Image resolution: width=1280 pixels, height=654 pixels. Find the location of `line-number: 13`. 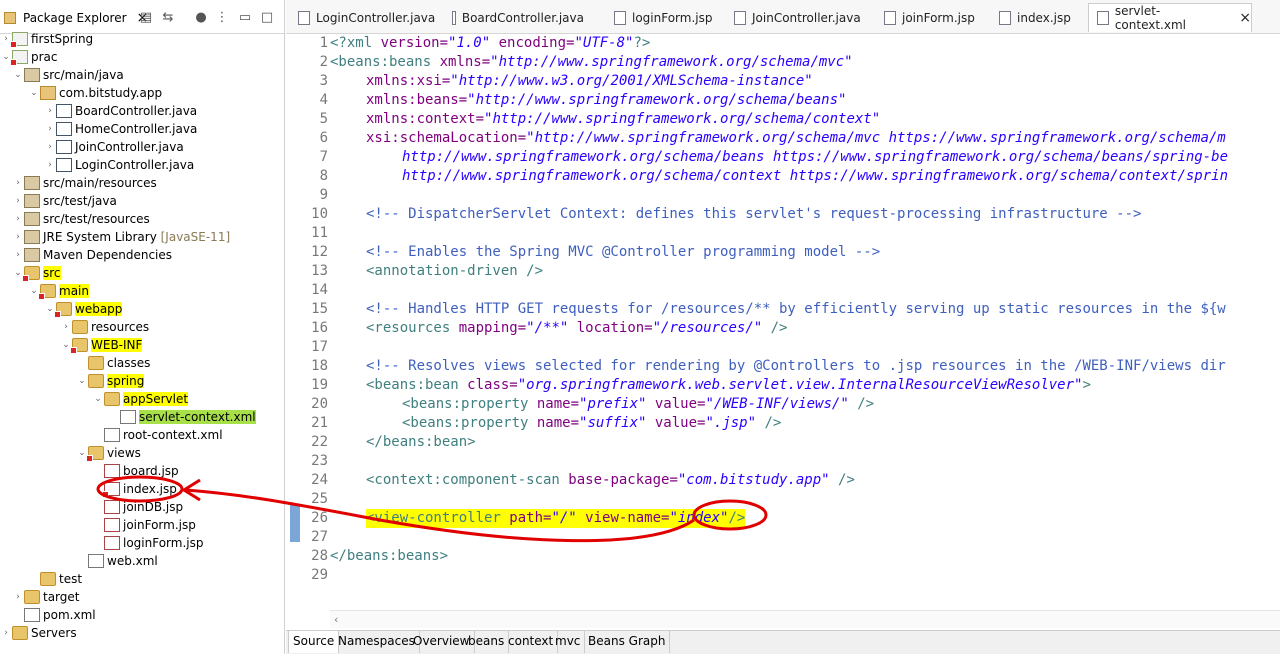

line-number: 13 is located at coordinates (319, 271).